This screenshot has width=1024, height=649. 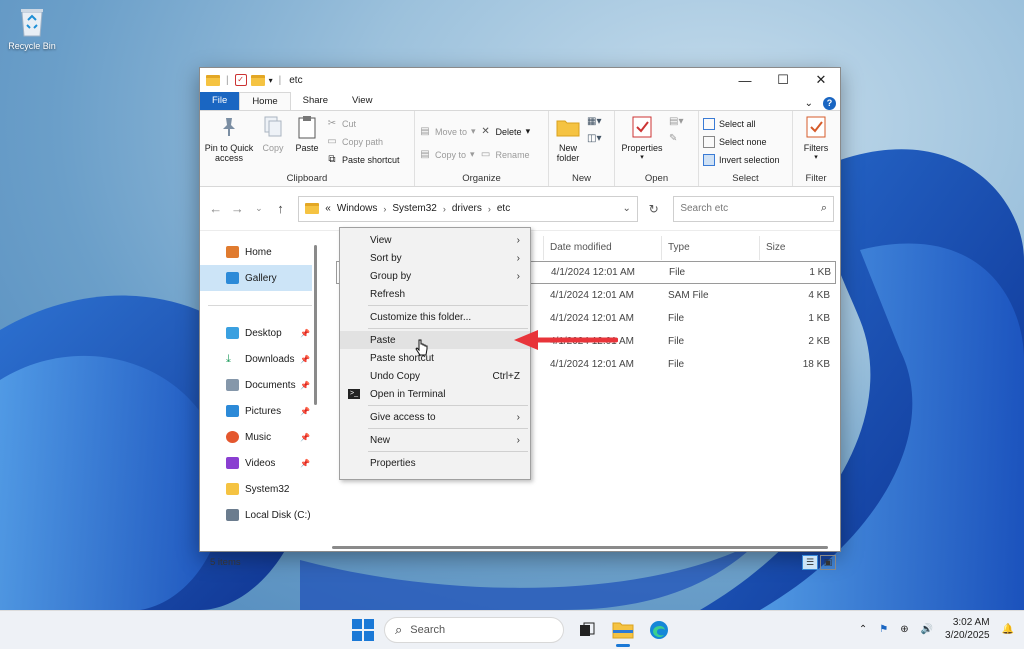 I want to click on delete-button: ✕ Delete ▾, so click(x=505, y=131).